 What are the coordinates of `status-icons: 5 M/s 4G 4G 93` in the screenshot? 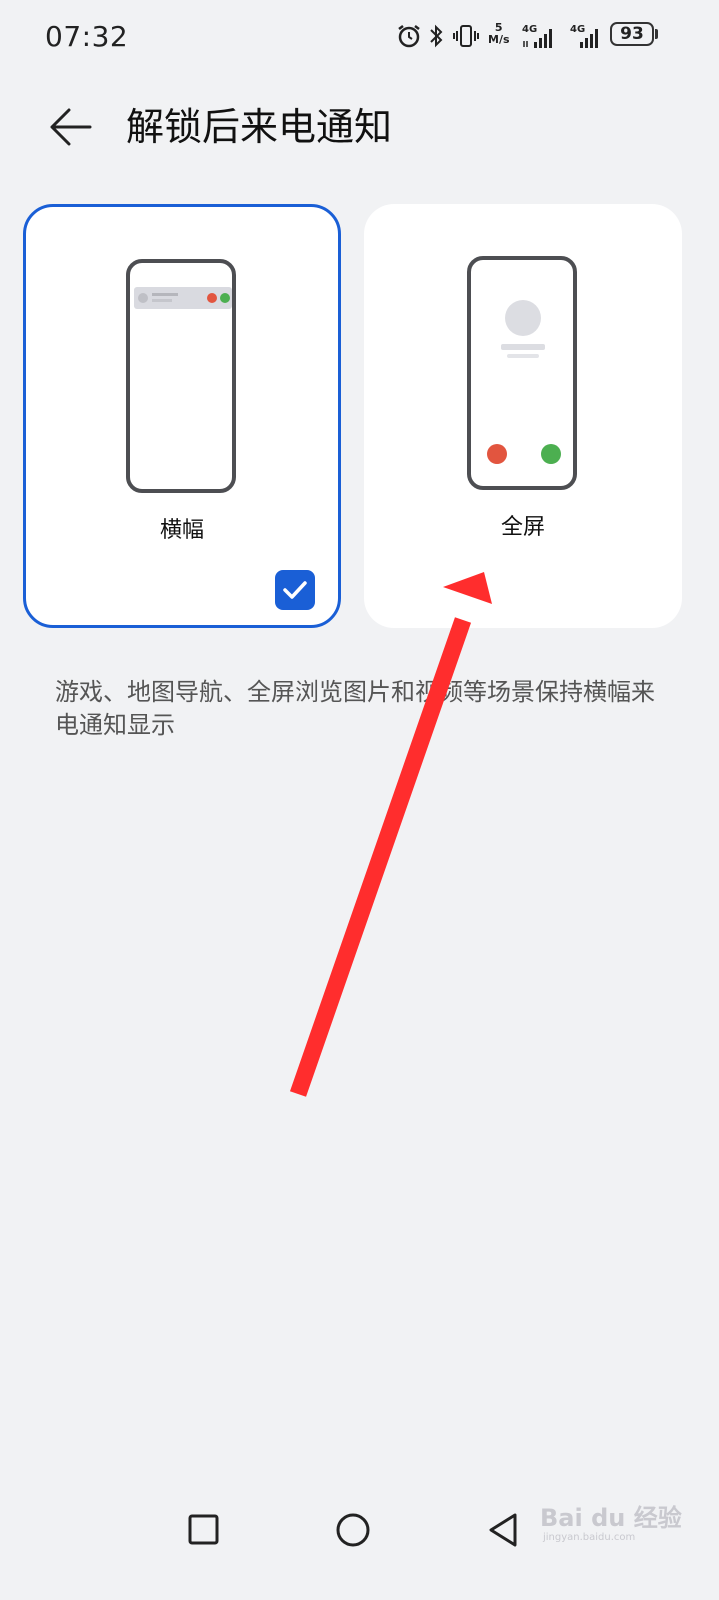 It's located at (546, 36).